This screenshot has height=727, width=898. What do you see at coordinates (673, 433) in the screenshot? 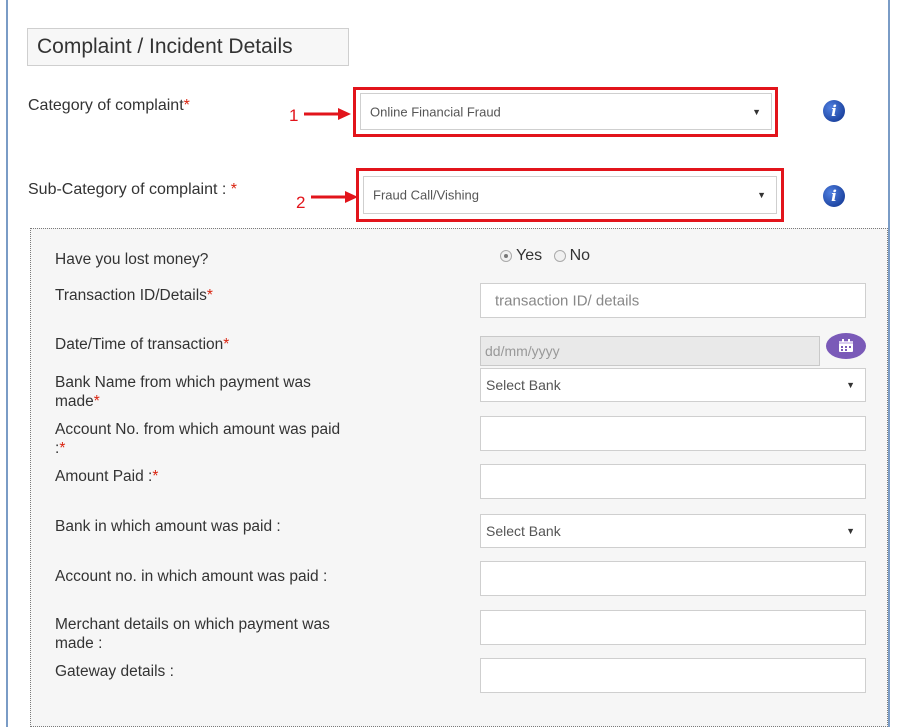
I see `payer-account-input` at bounding box center [673, 433].